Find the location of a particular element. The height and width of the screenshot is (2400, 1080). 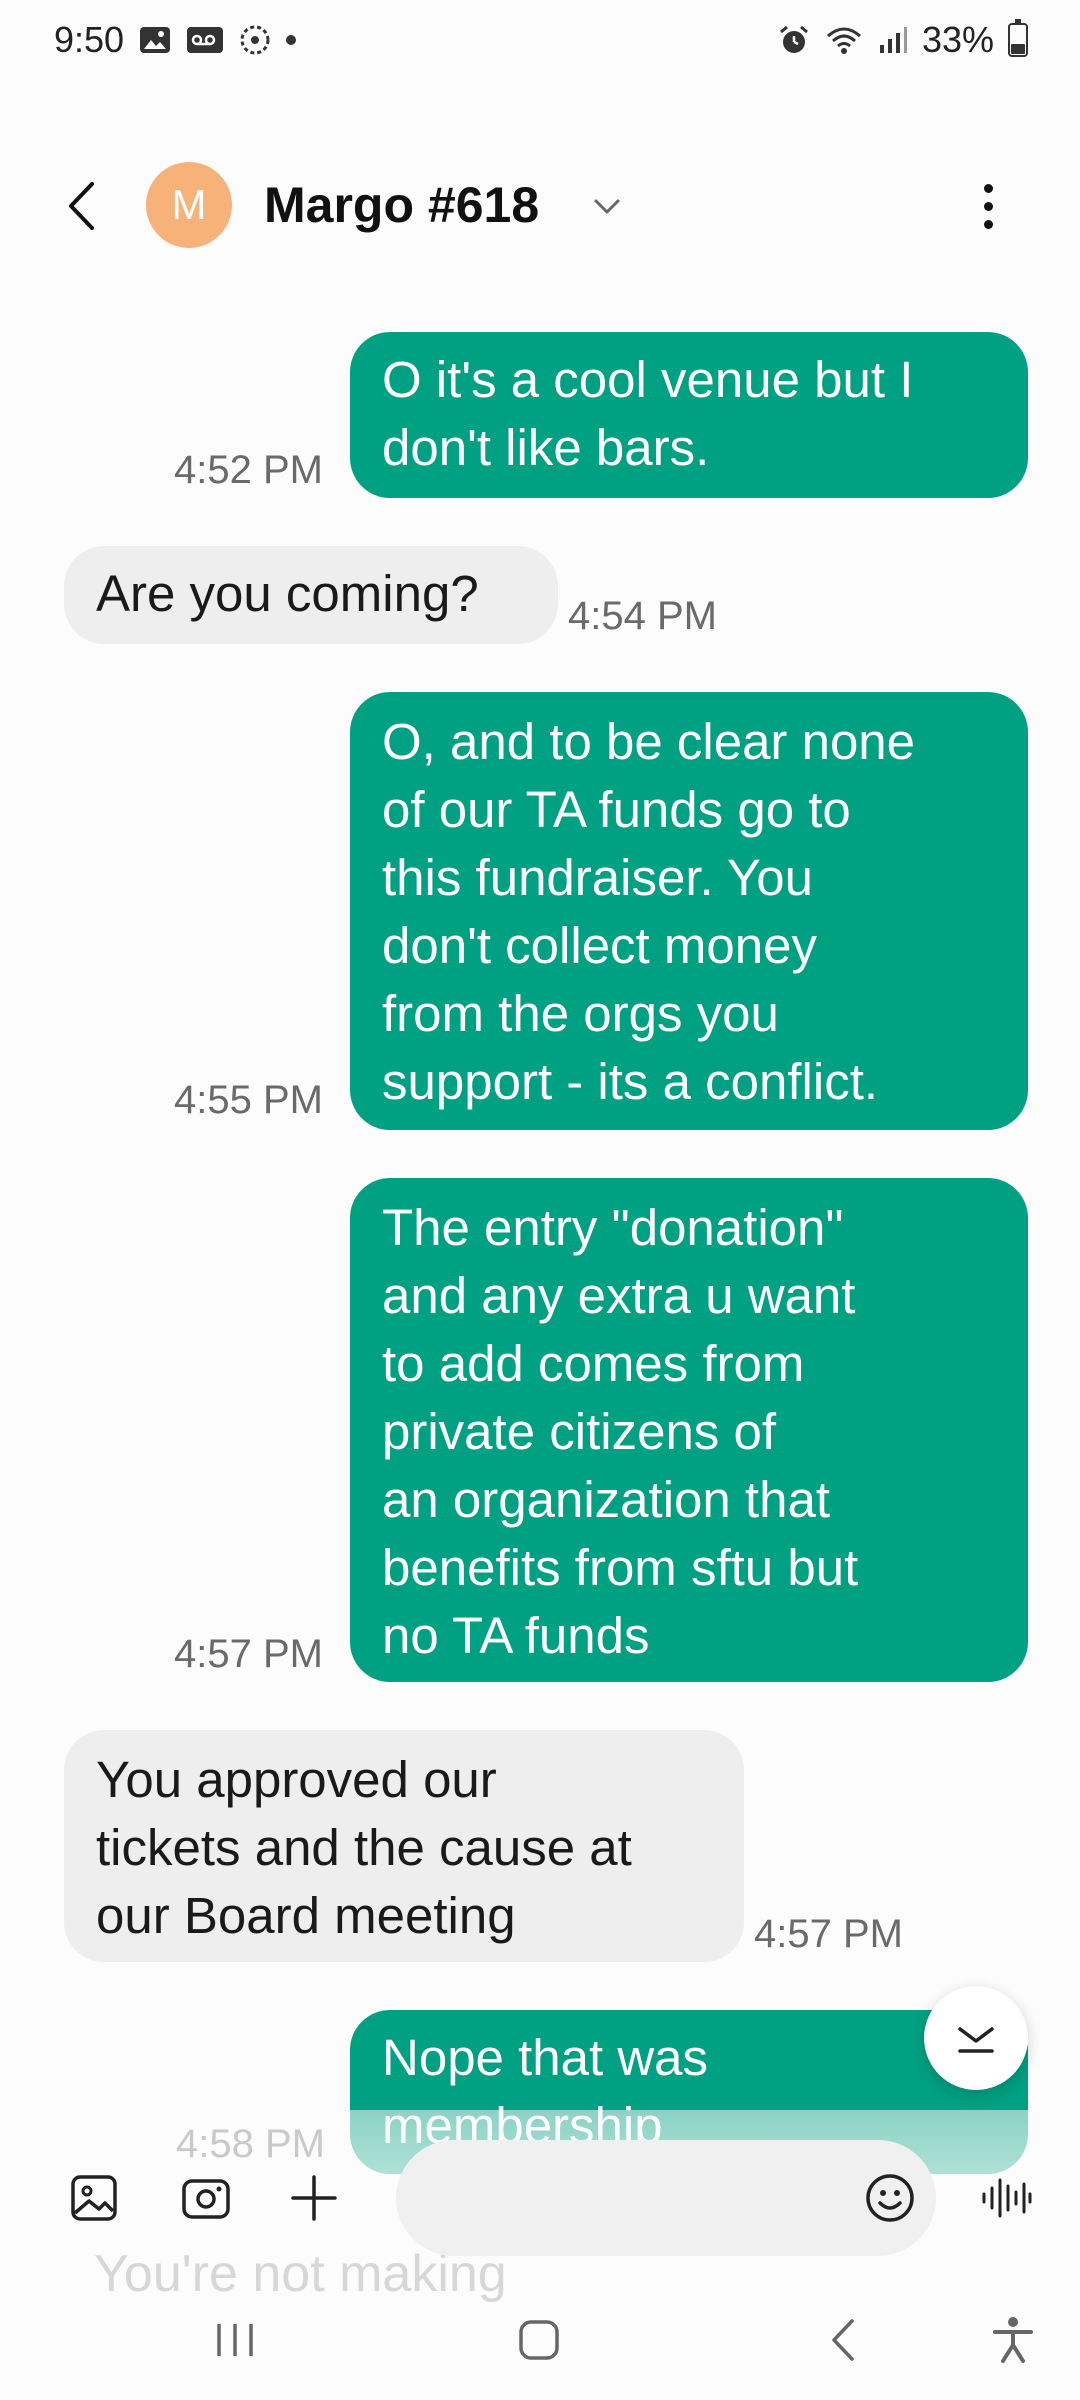

scroll-to-bottom-button is located at coordinates (976, 2038).